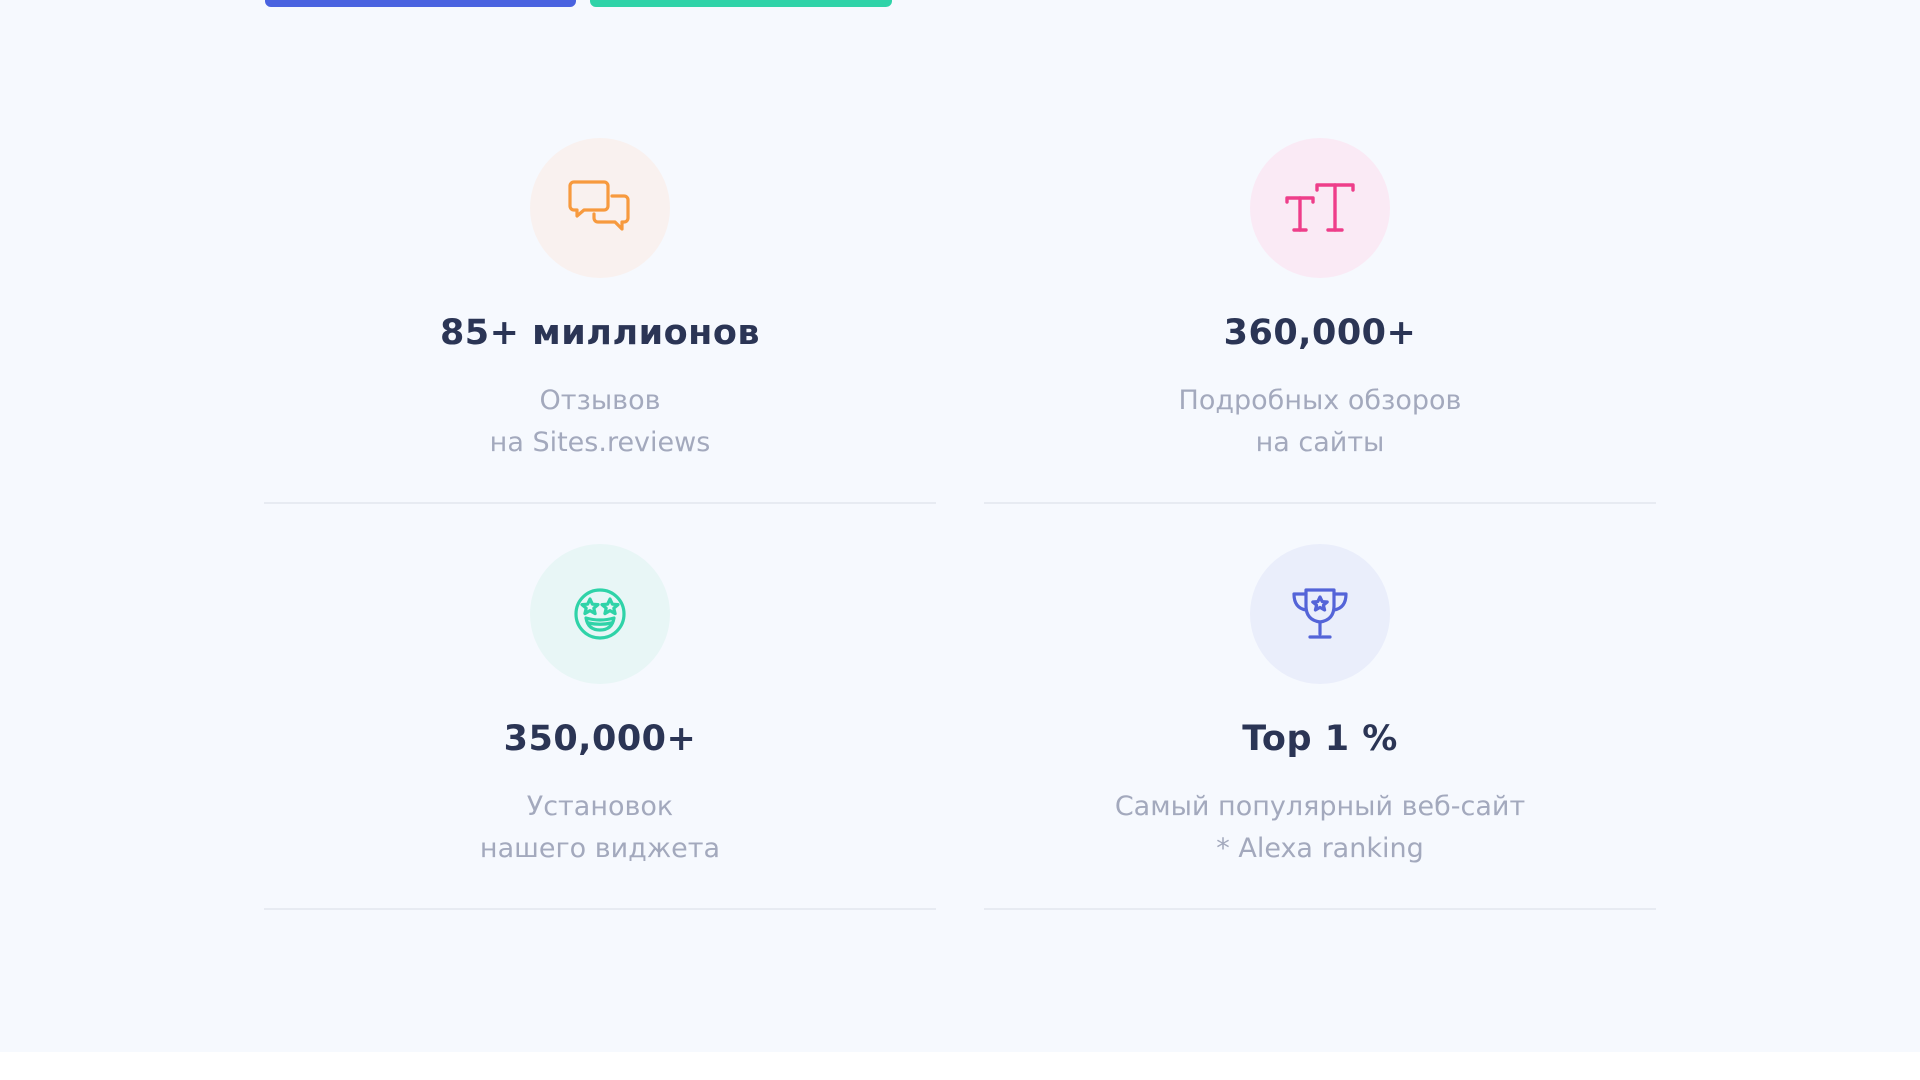  I want to click on stat-description: Подробных обзоров на сайты, so click(1320, 422).